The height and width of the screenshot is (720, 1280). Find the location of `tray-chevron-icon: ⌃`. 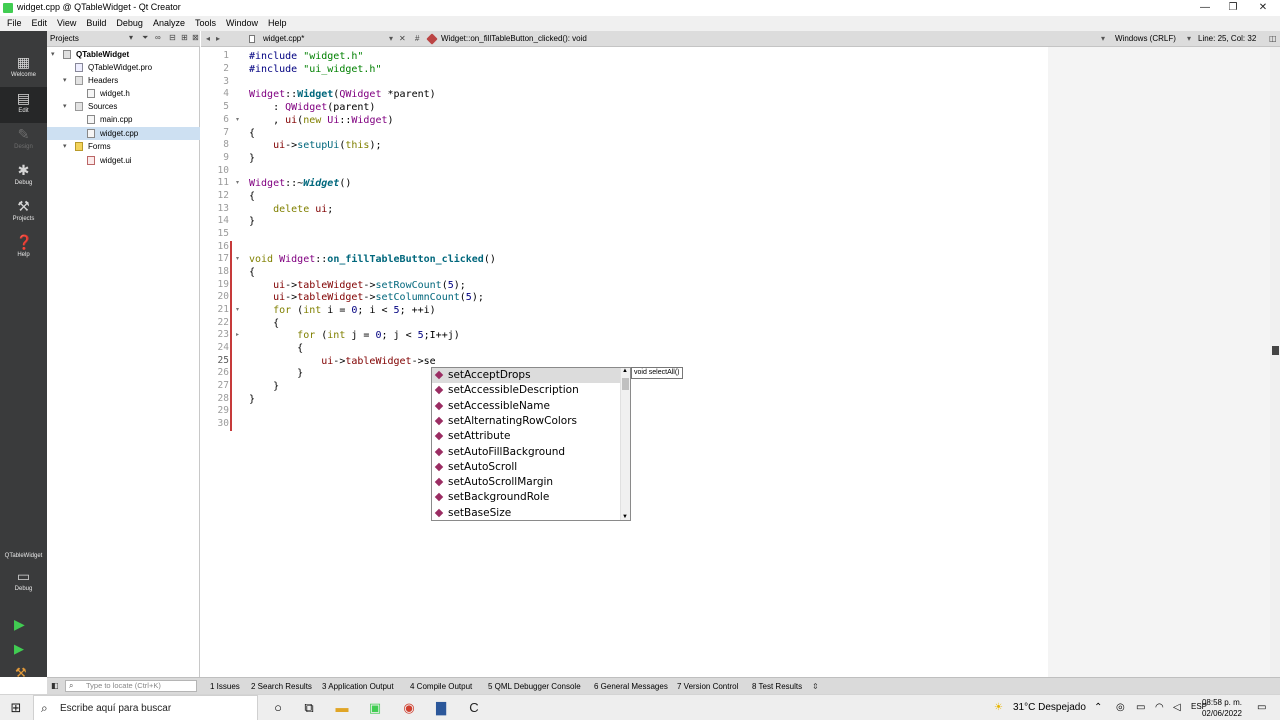

tray-chevron-icon: ⌃ is located at coordinates (1098, 707).